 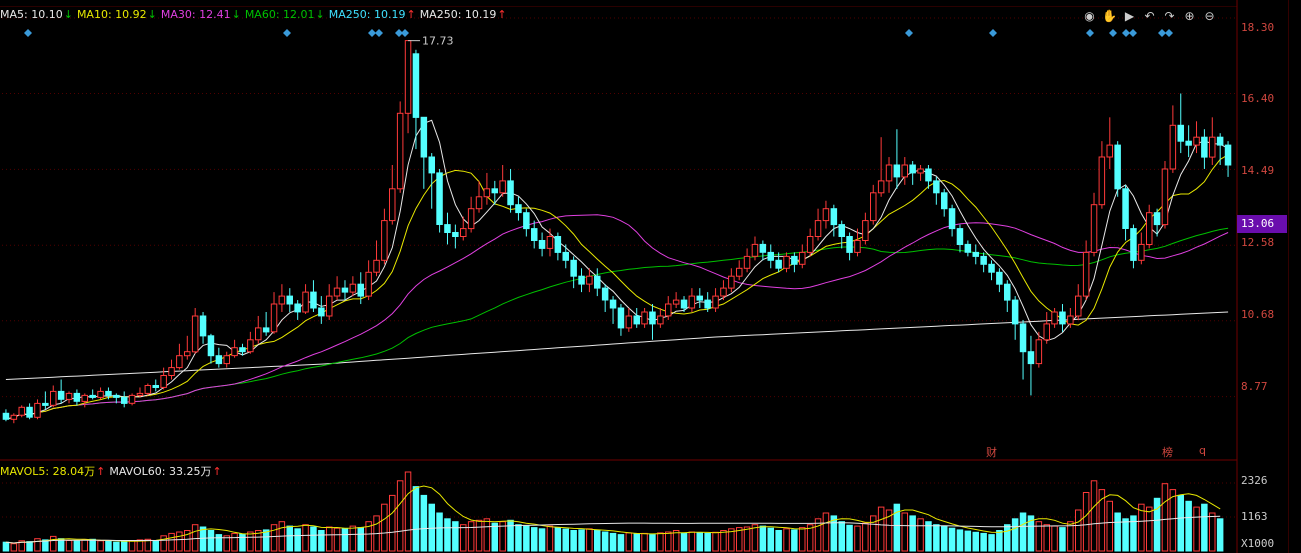 What do you see at coordinates (117, 14) in the screenshot?
I see `ma-legend-item: MA10: 10.92↓` at bounding box center [117, 14].